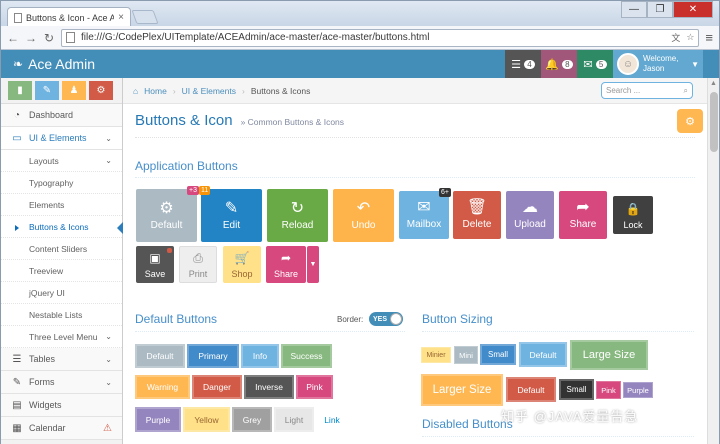  I want to click on btn-purple: Purple, so click(158, 419).